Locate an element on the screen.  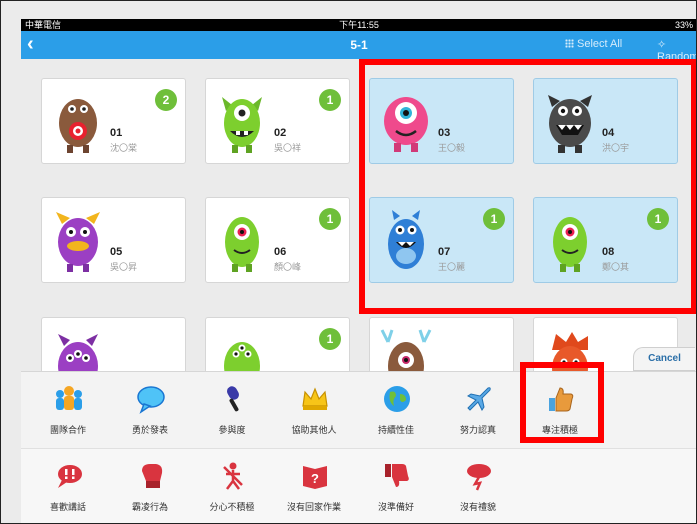
student-number: 02 is located at coordinates (280, 133).